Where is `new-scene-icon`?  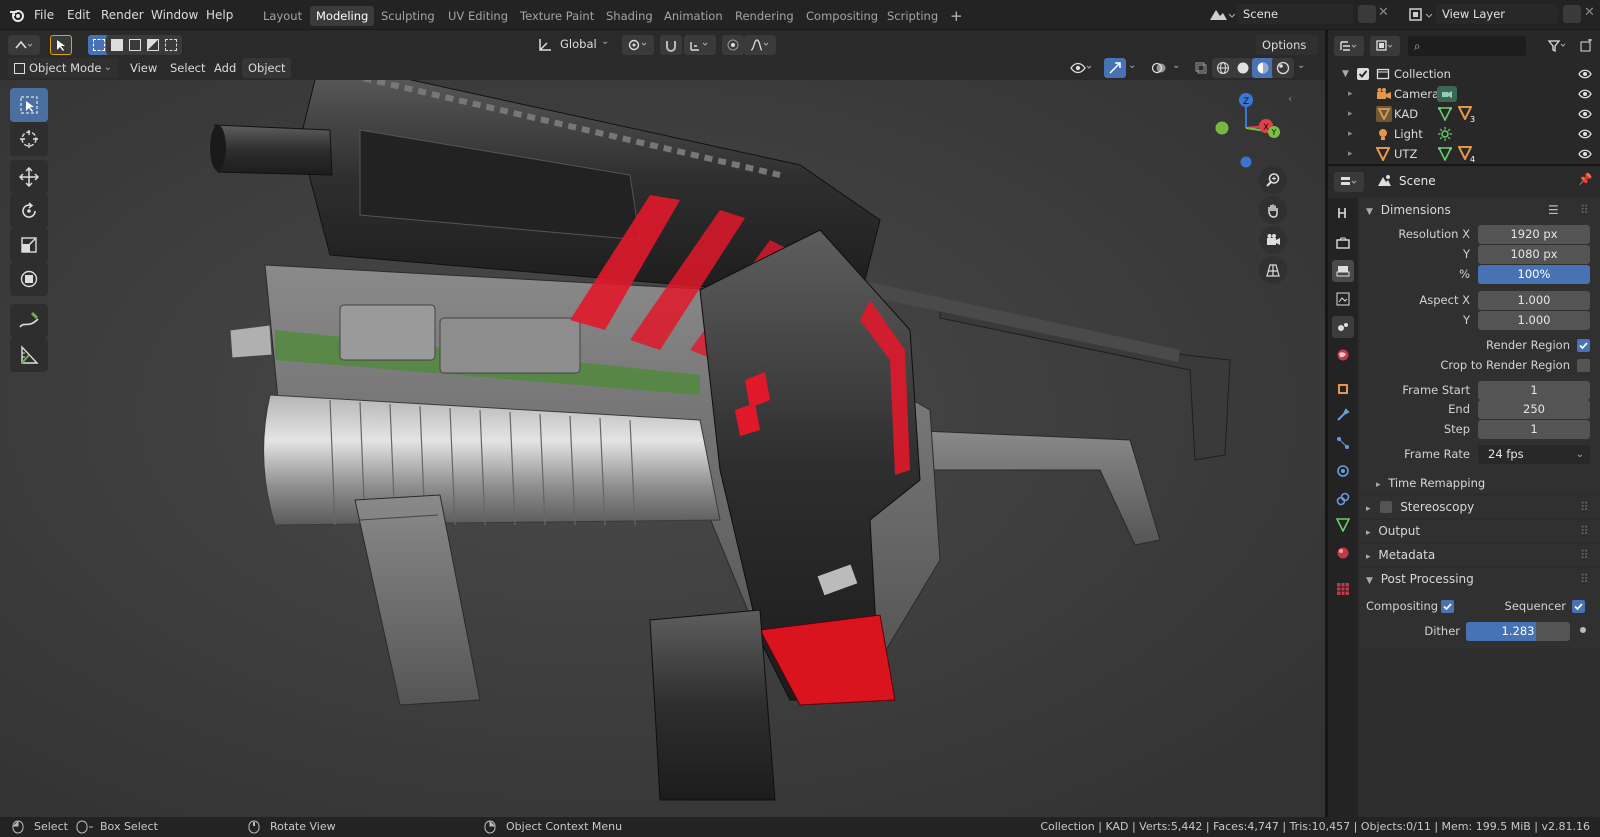
new-scene-icon is located at coordinates (1367, 14).